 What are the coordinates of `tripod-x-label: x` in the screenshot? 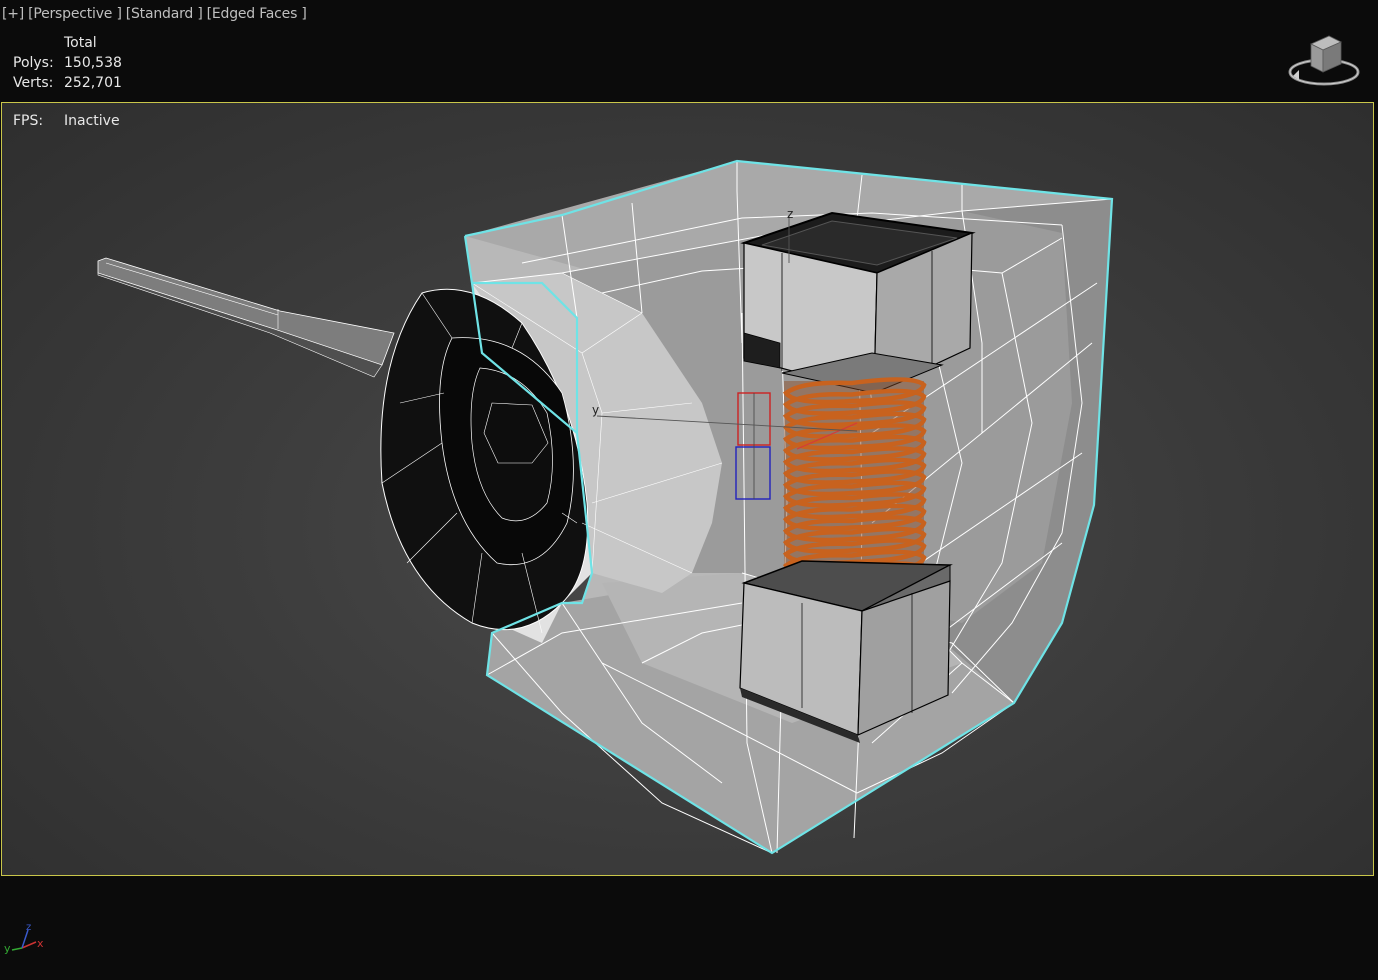 It's located at (40, 943).